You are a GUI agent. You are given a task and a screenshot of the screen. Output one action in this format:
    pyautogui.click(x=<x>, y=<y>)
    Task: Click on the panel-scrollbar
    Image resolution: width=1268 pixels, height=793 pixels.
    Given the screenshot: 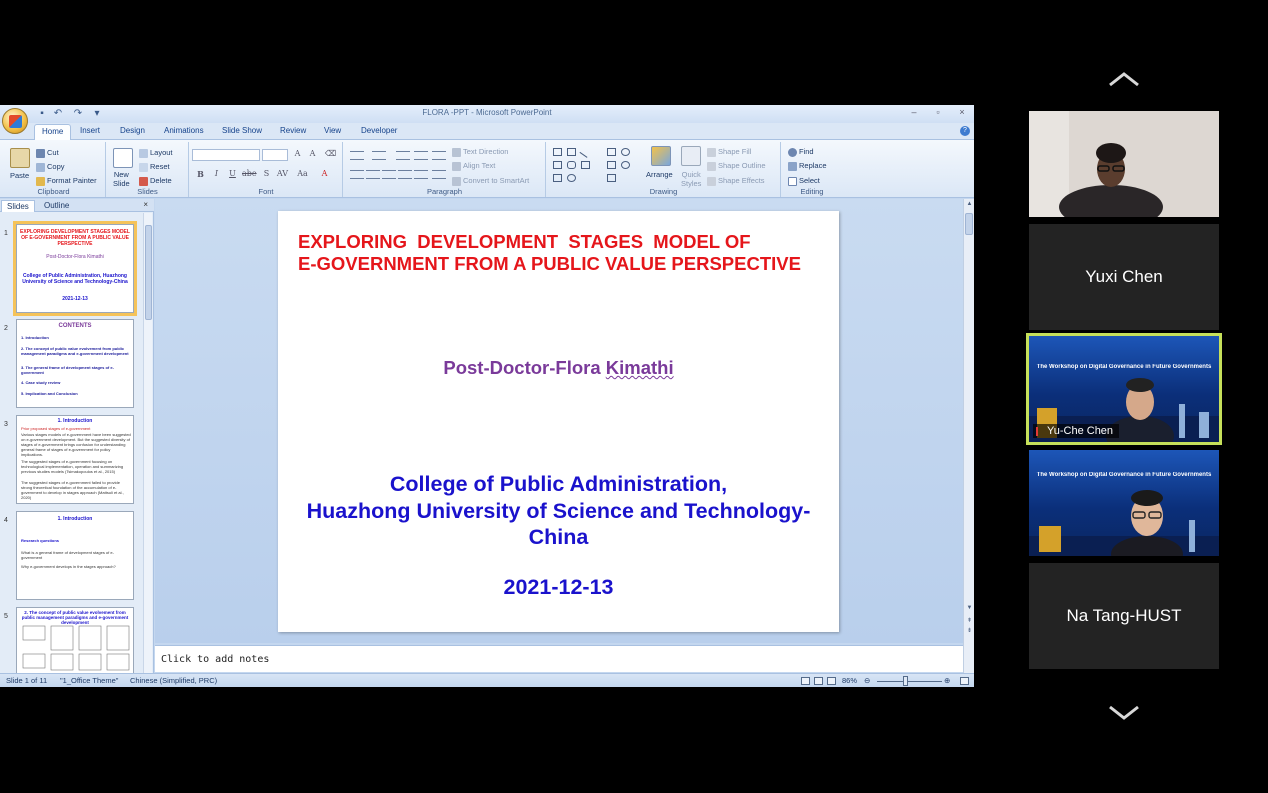 What is the action you would take?
    pyautogui.click(x=147, y=444)
    